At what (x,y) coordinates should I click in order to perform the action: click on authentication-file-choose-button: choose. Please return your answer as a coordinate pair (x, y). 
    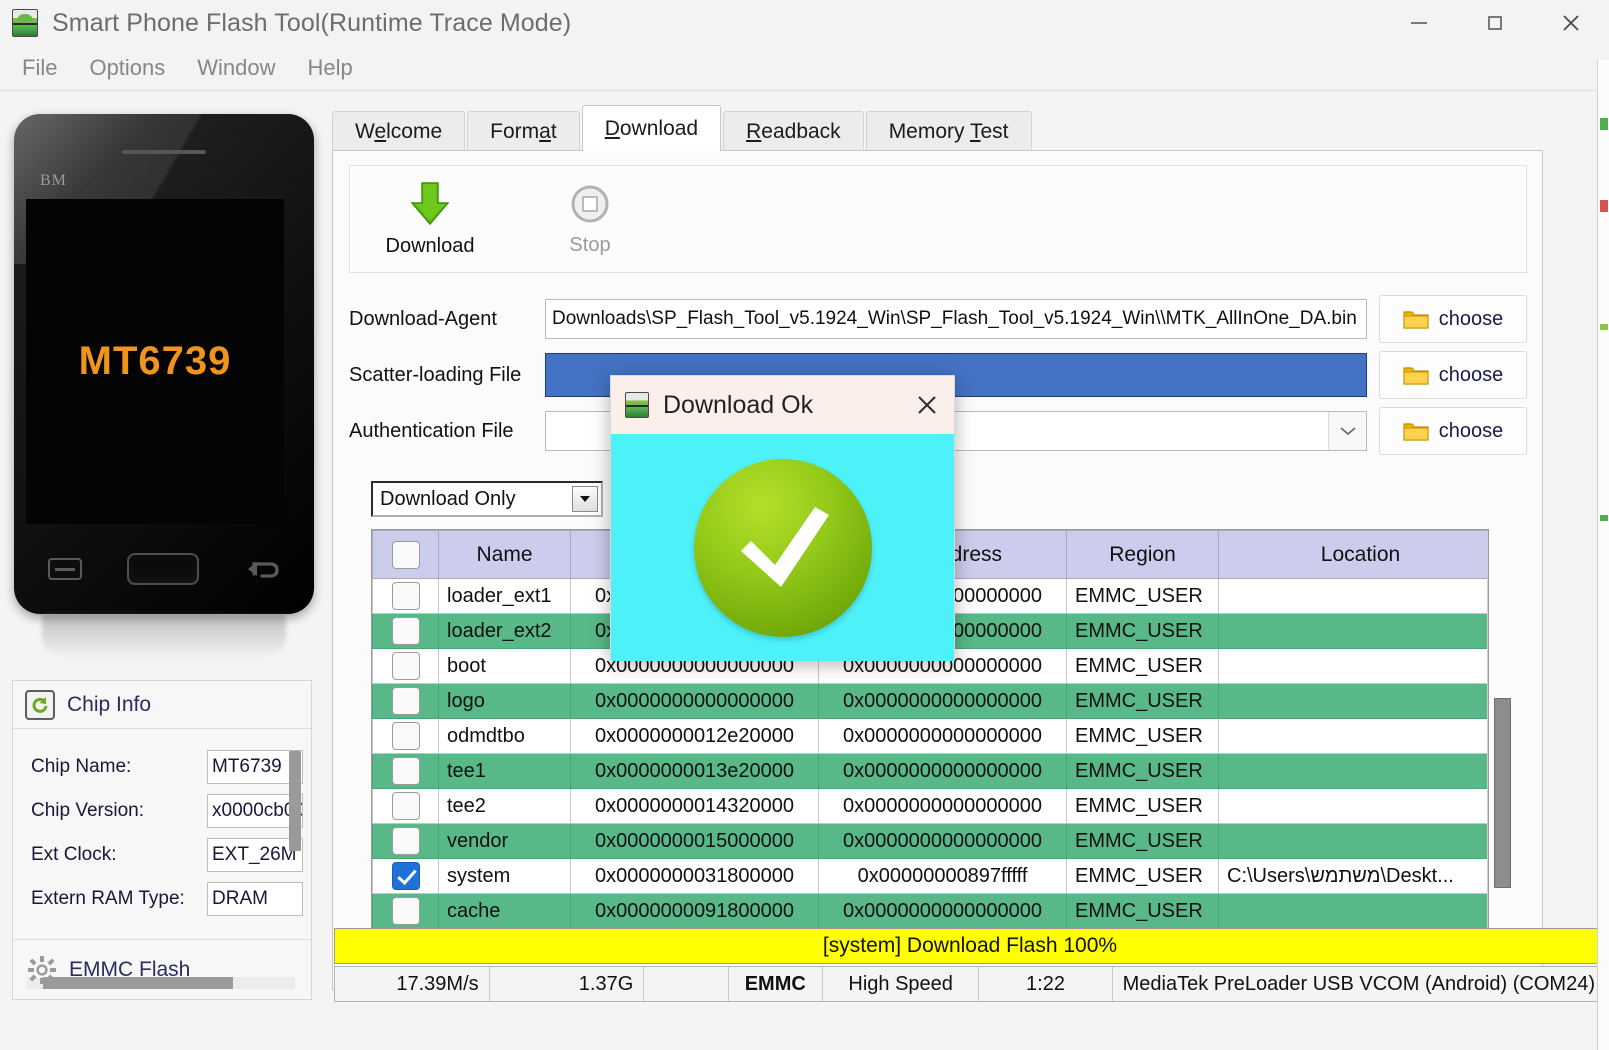
    Looking at the image, I should click on (1453, 431).